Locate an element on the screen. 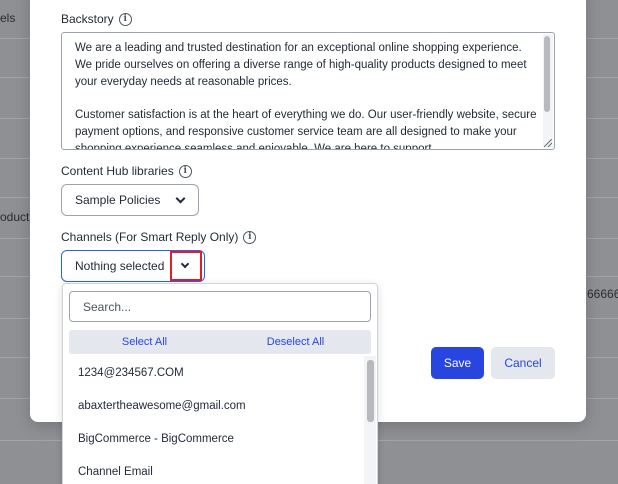 The image size is (618, 484). background-table-text: els is located at coordinates (8, 18).